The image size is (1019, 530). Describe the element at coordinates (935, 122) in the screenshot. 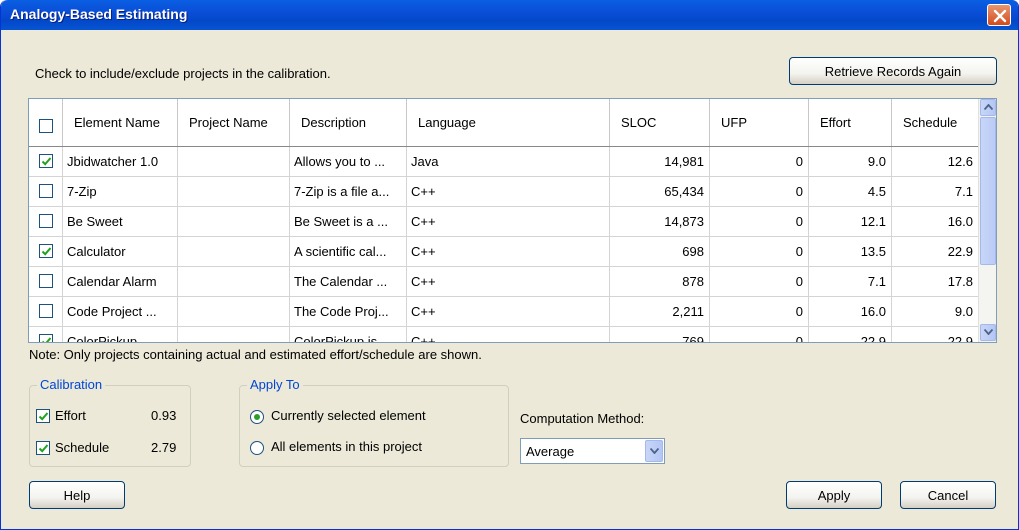

I see `col-schedule: Schedule` at that location.